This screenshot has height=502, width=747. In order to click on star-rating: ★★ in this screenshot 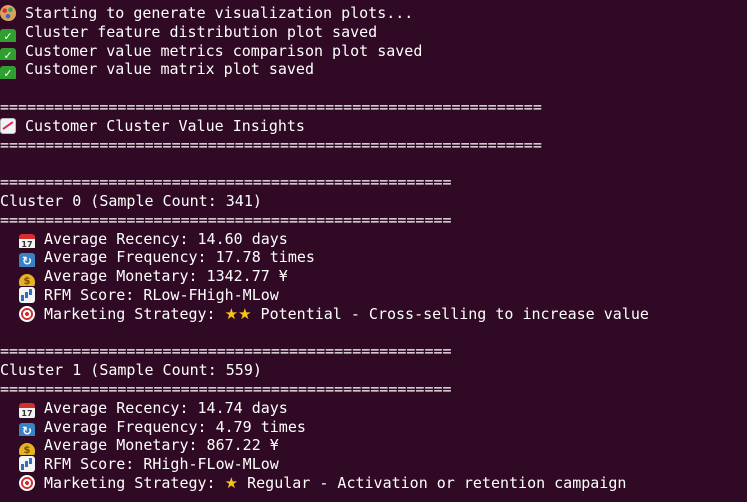, I will do `click(238, 313)`.